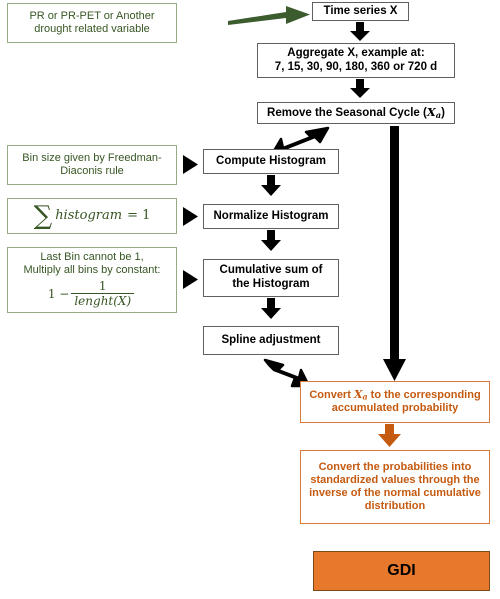  Describe the element at coordinates (360, 89) in the screenshot. I see `arrow-aggregate-to-remove-icon` at that location.